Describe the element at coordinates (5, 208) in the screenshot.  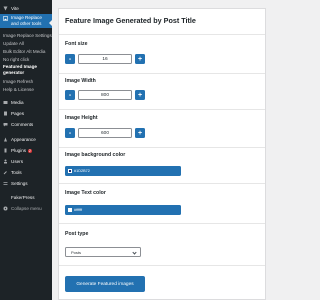
I see `collapse-icon` at that location.